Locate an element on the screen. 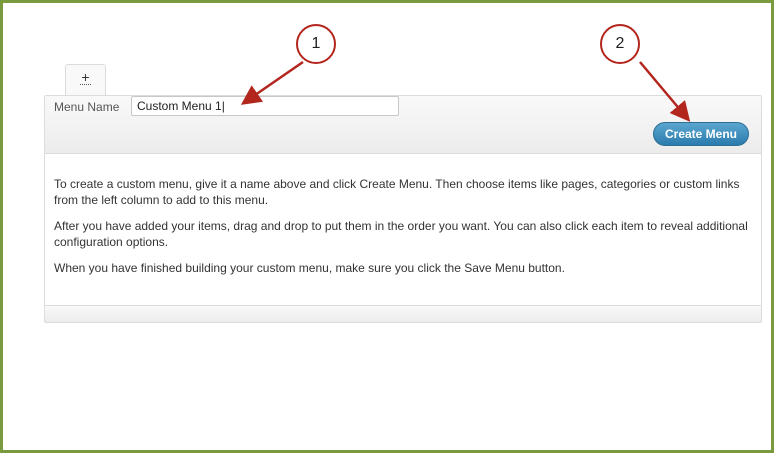 The image size is (774, 453). annotation-arrows is located at coordinates (465, 91).